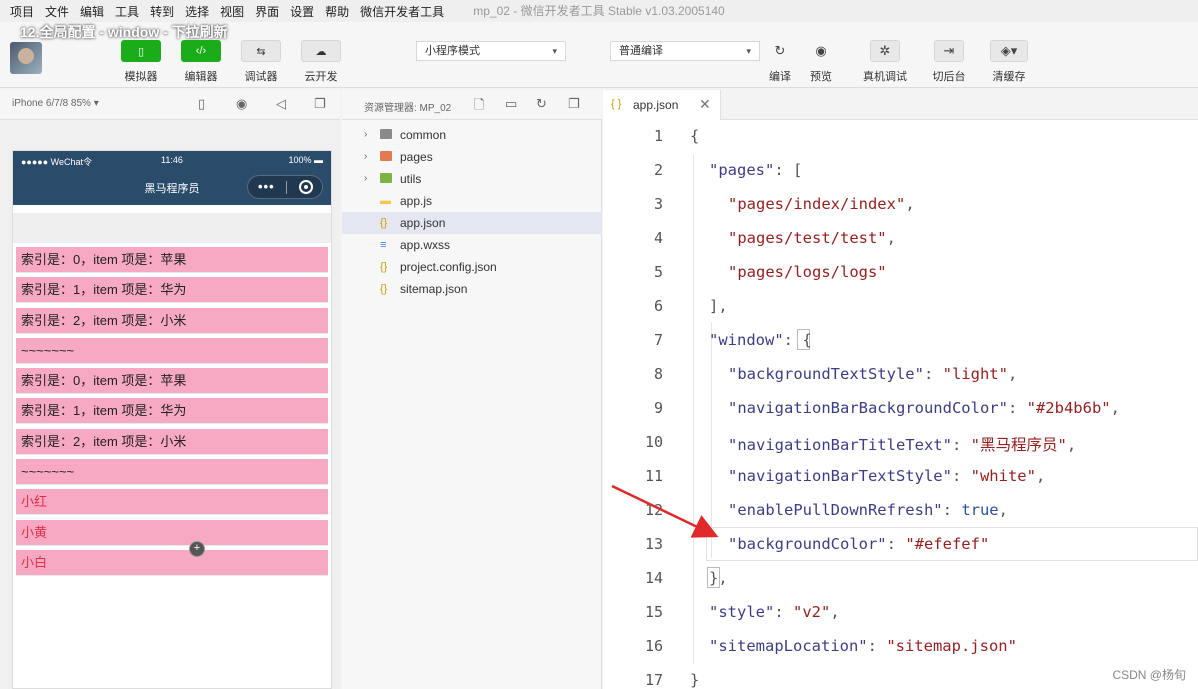 Image resolution: width=1198 pixels, height=689 pixels. What do you see at coordinates (55, 103) in the screenshot?
I see `device-select: iPhone 6/7/8 85% ▾` at bounding box center [55, 103].